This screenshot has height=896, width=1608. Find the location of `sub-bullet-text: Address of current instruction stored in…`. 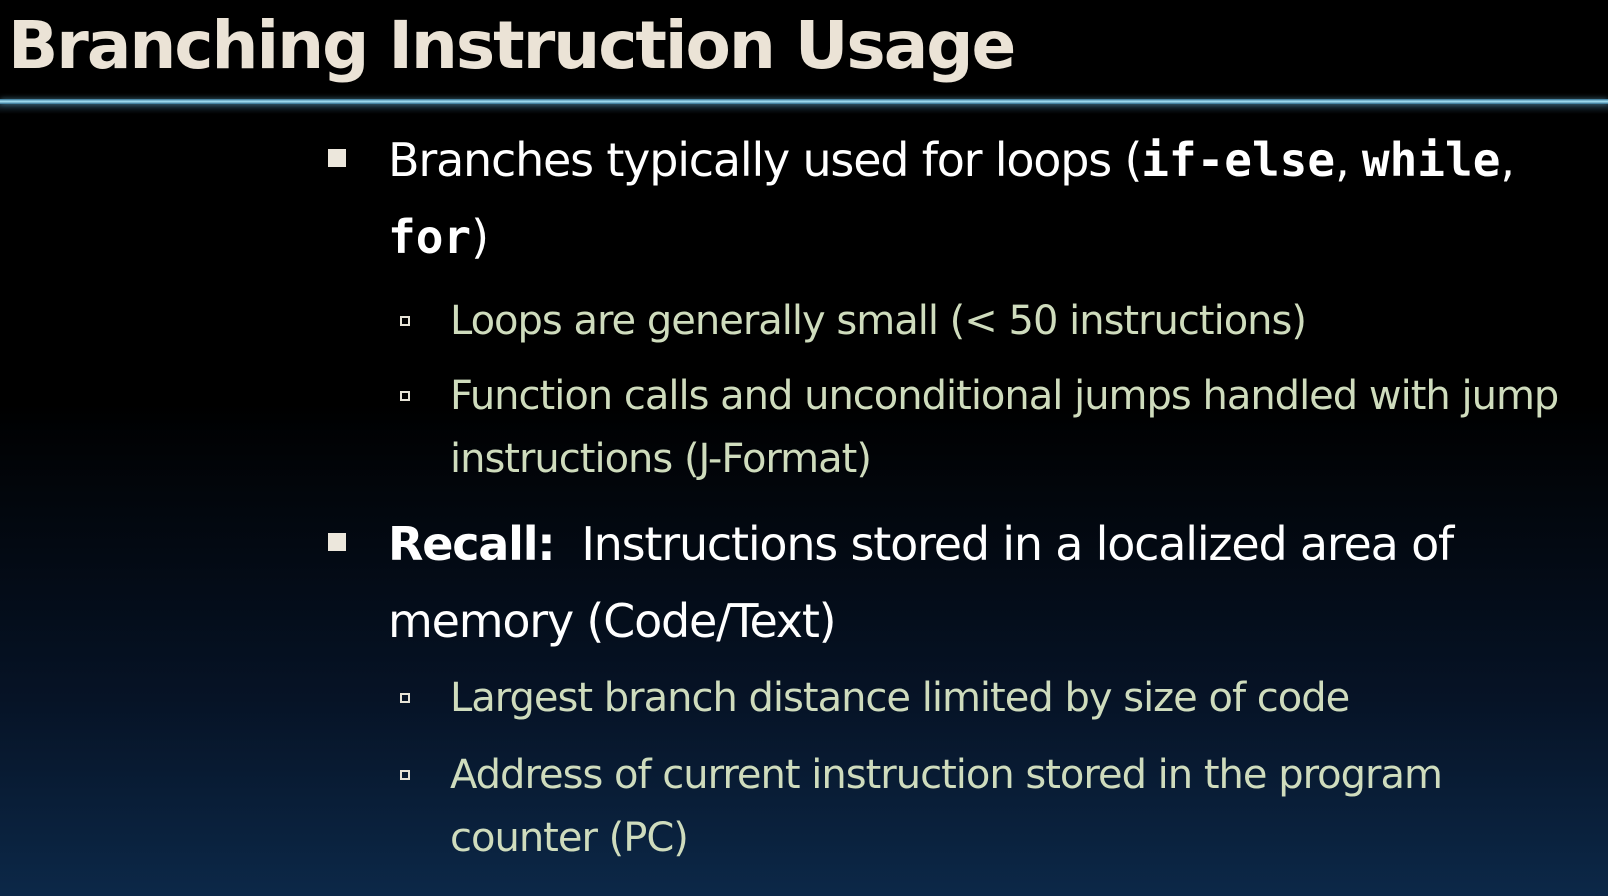

sub-bullet-text: Address of current instruction stored in… is located at coordinates (946, 806).